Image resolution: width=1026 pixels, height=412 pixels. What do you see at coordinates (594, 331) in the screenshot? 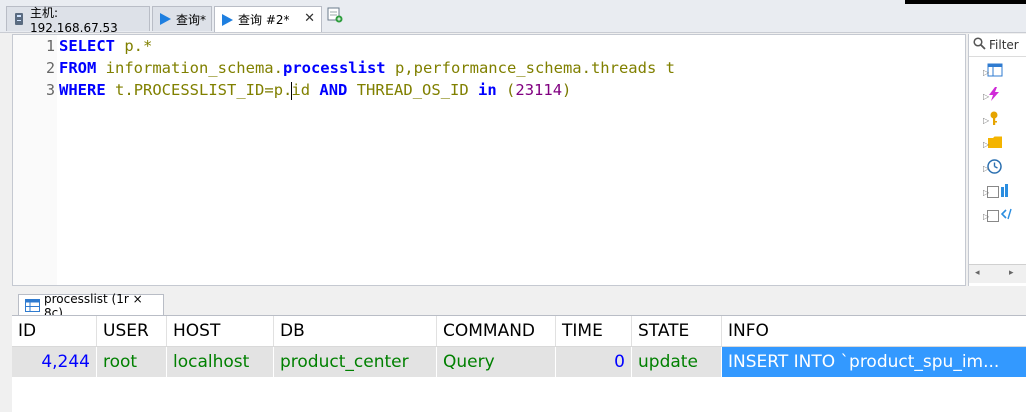
I see `column-header: TIME` at bounding box center [594, 331].